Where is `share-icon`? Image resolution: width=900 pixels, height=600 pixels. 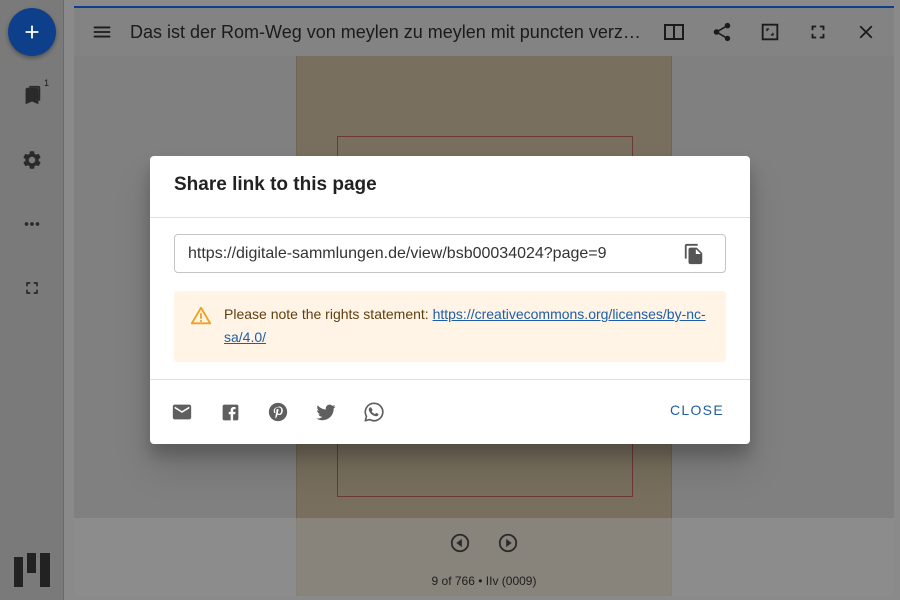 share-icon is located at coordinates (722, 32).